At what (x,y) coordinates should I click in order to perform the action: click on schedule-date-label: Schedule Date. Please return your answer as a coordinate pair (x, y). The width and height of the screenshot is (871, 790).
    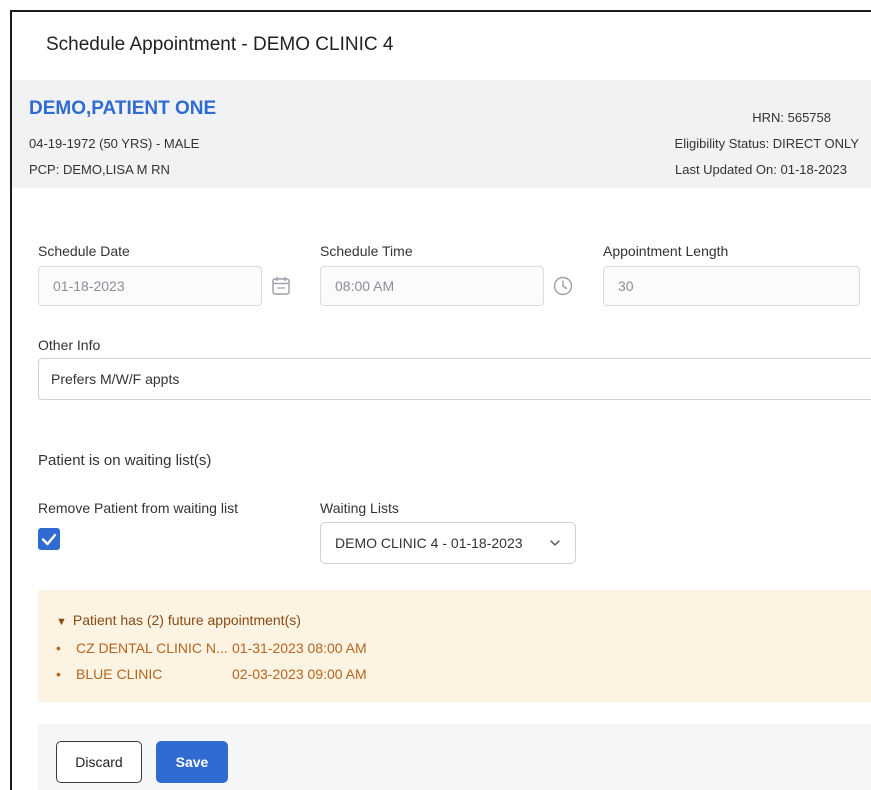
    Looking at the image, I should click on (84, 251).